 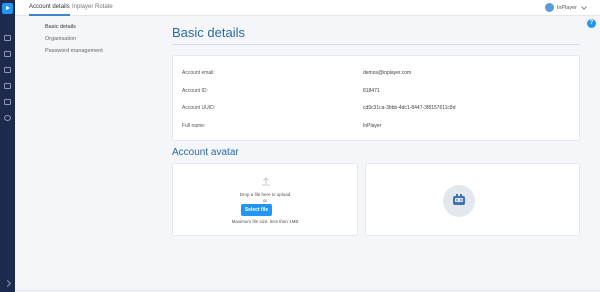 I want to click on avatar-preview, so click(x=472, y=199).